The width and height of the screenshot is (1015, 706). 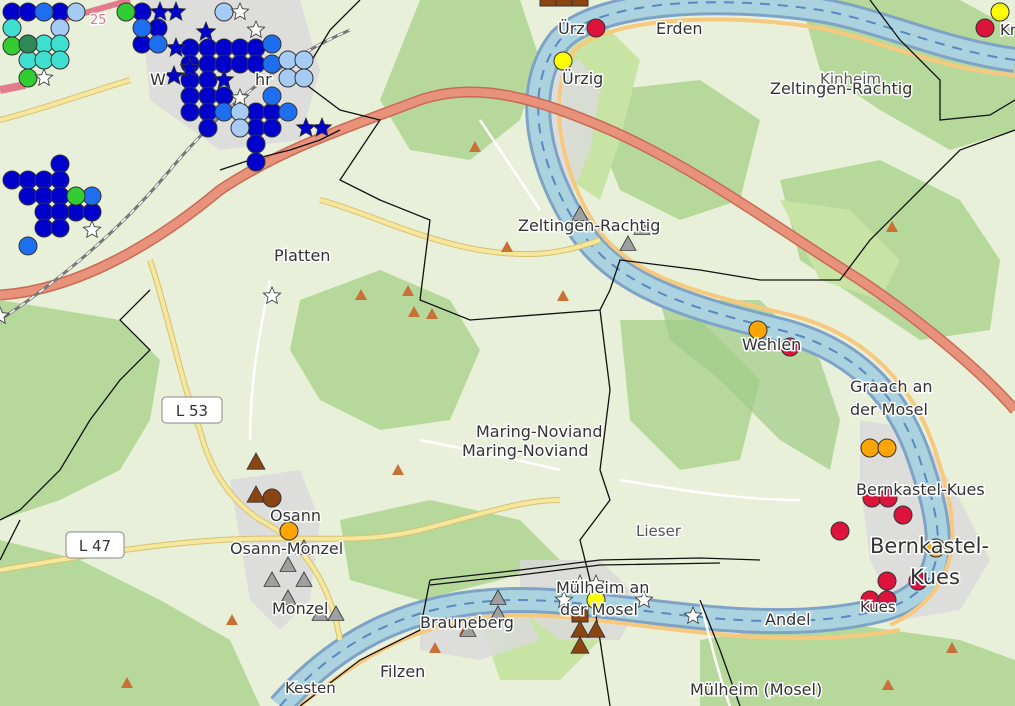 What do you see at coordinates (402, 671) in the screenshot?
I see `place-label-filzen: Filzen` at bounding box center [402, 671].